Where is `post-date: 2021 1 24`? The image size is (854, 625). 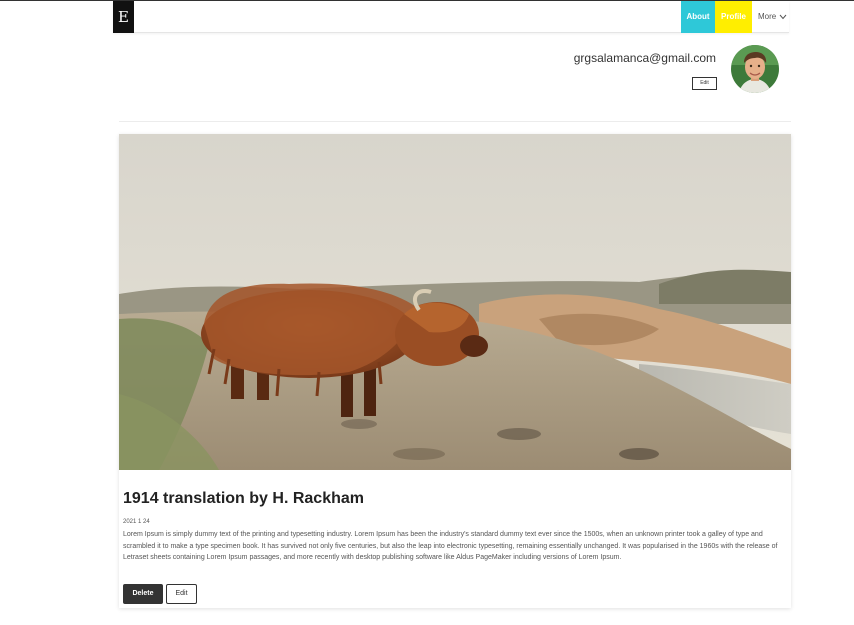
post-date: 2021 1 24 is located at coordinates (136, 522).